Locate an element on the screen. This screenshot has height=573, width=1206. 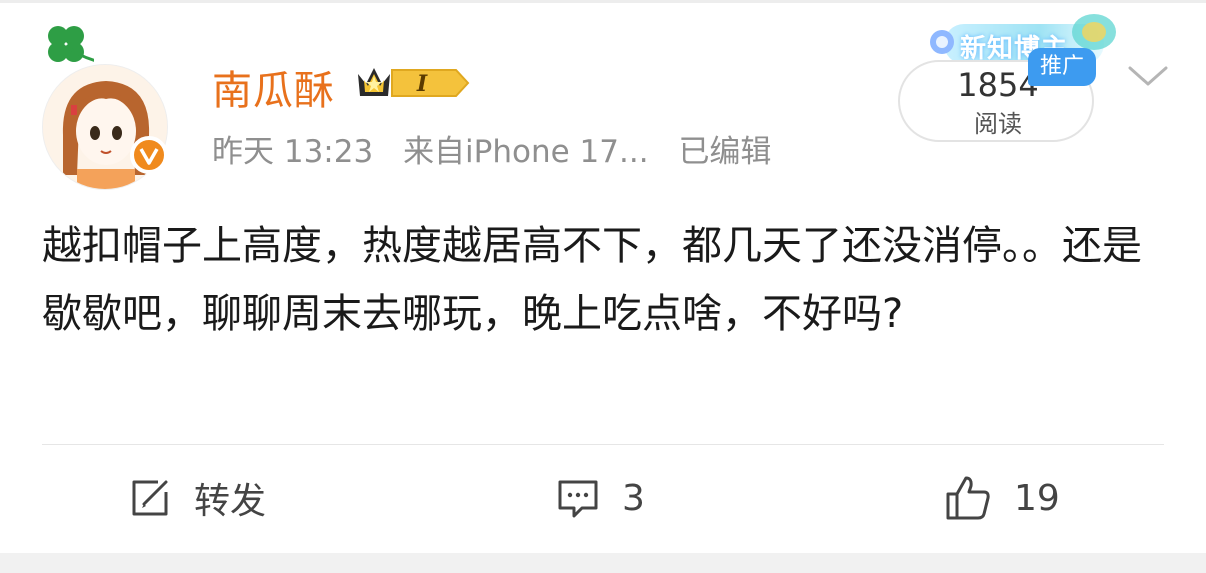
repost-label: 转发 is located at coordinates (230, 501).